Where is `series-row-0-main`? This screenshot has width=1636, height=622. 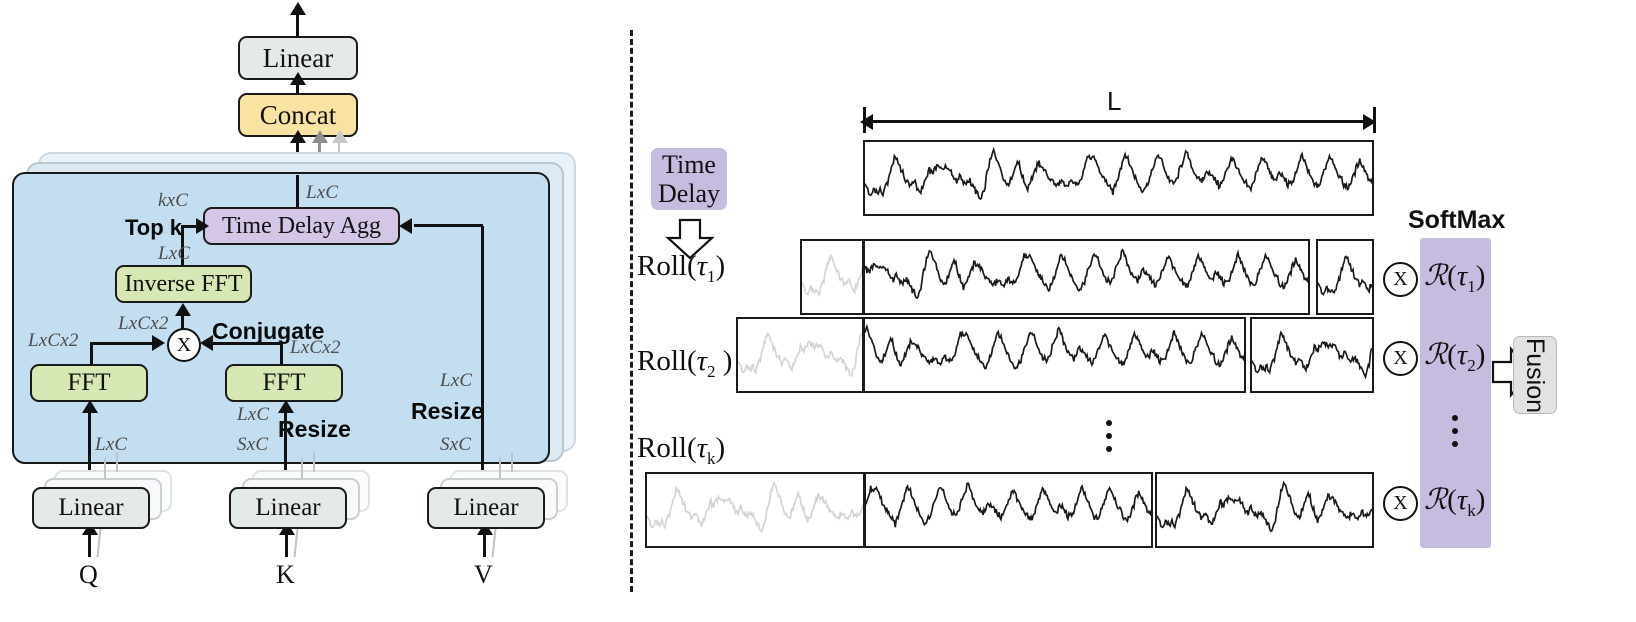
series-row-0-main is located at coordinates (1118, 178).